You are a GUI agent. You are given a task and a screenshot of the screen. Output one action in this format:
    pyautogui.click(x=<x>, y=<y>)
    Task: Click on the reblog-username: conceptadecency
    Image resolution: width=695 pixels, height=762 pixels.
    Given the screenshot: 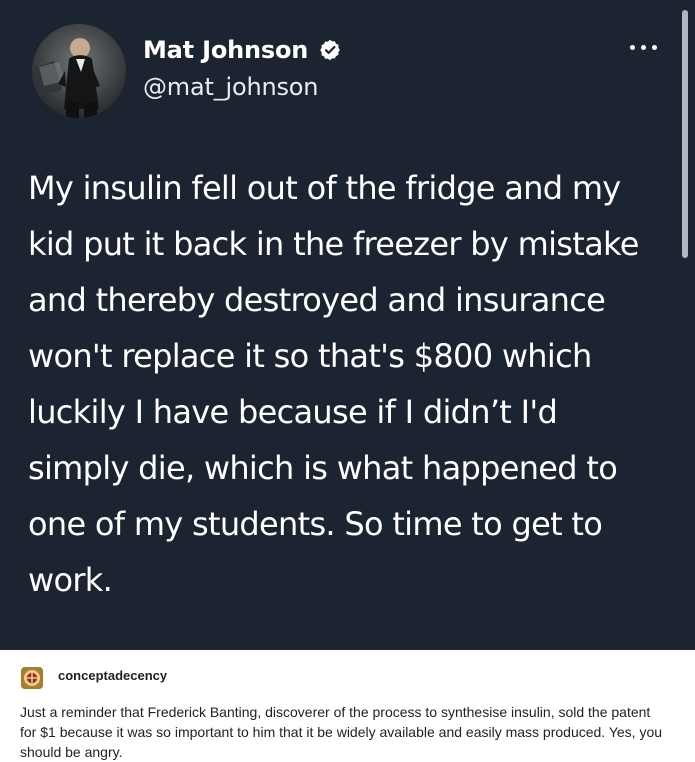 What is the action you would take?
    pyautogui.click(x=112, y=676)
    